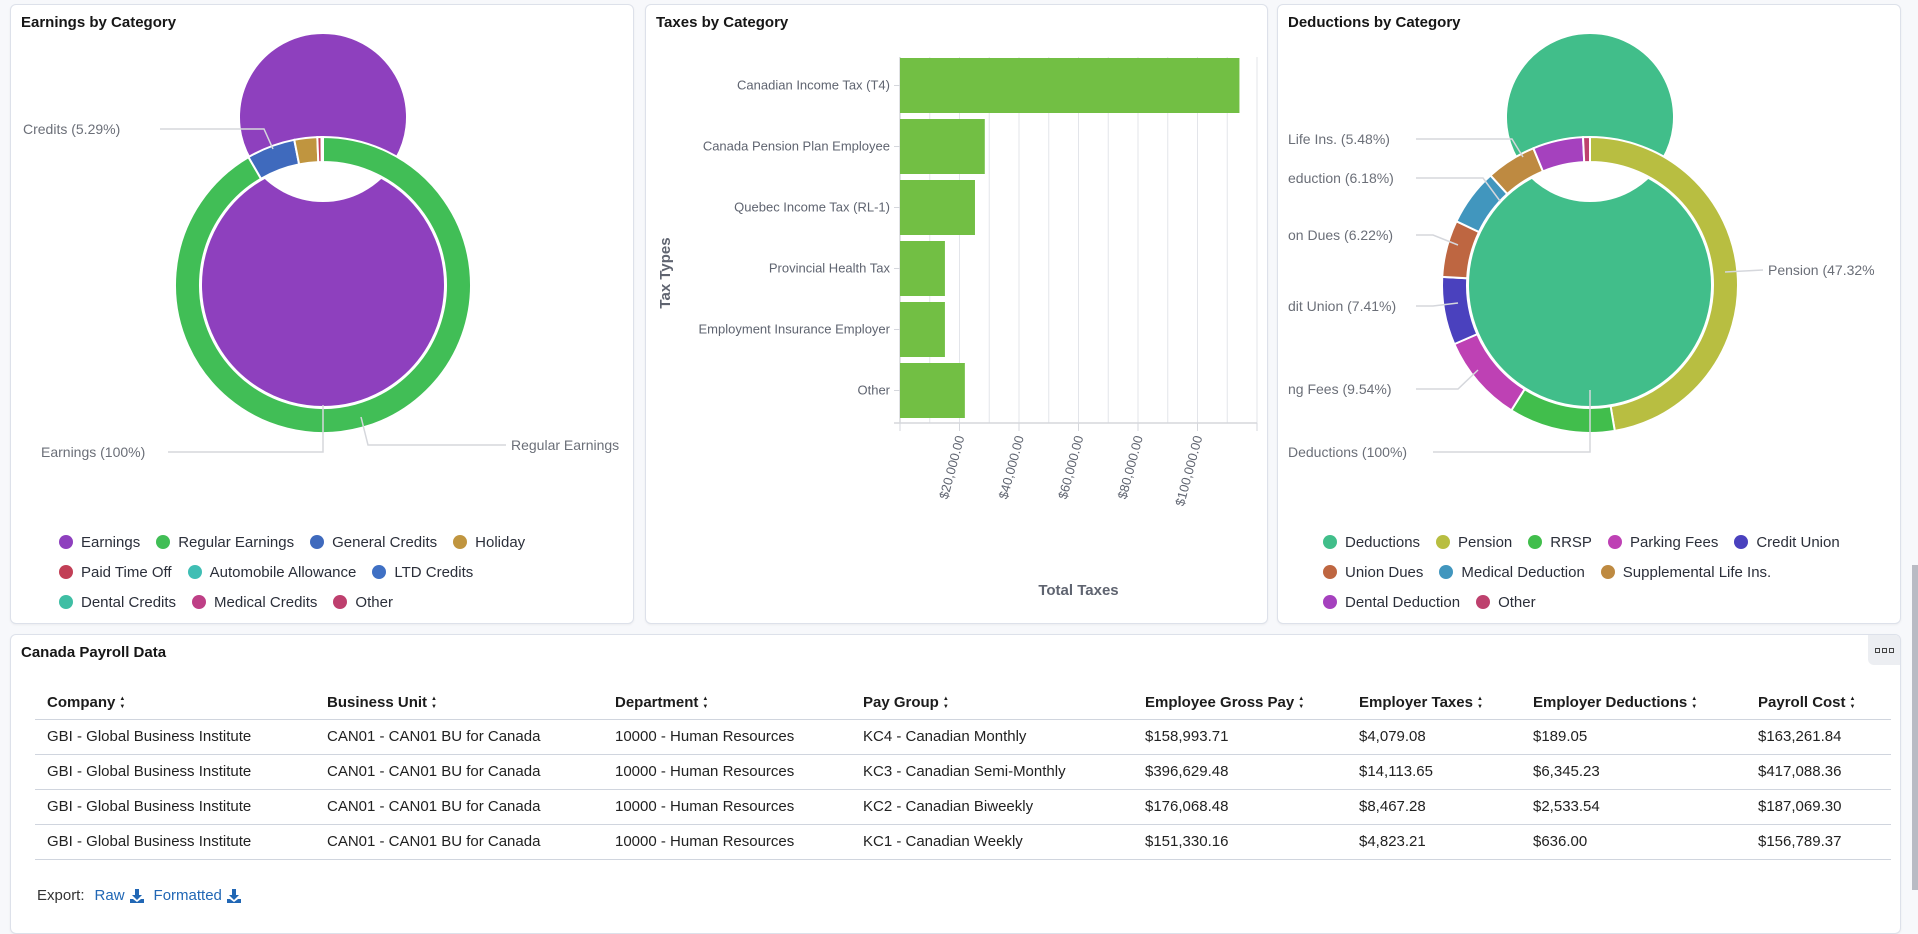 Image resolution: width=1918 pixels, height=934 pixels. I want to click on column-header-label: Pay Group, so click(901, 703).